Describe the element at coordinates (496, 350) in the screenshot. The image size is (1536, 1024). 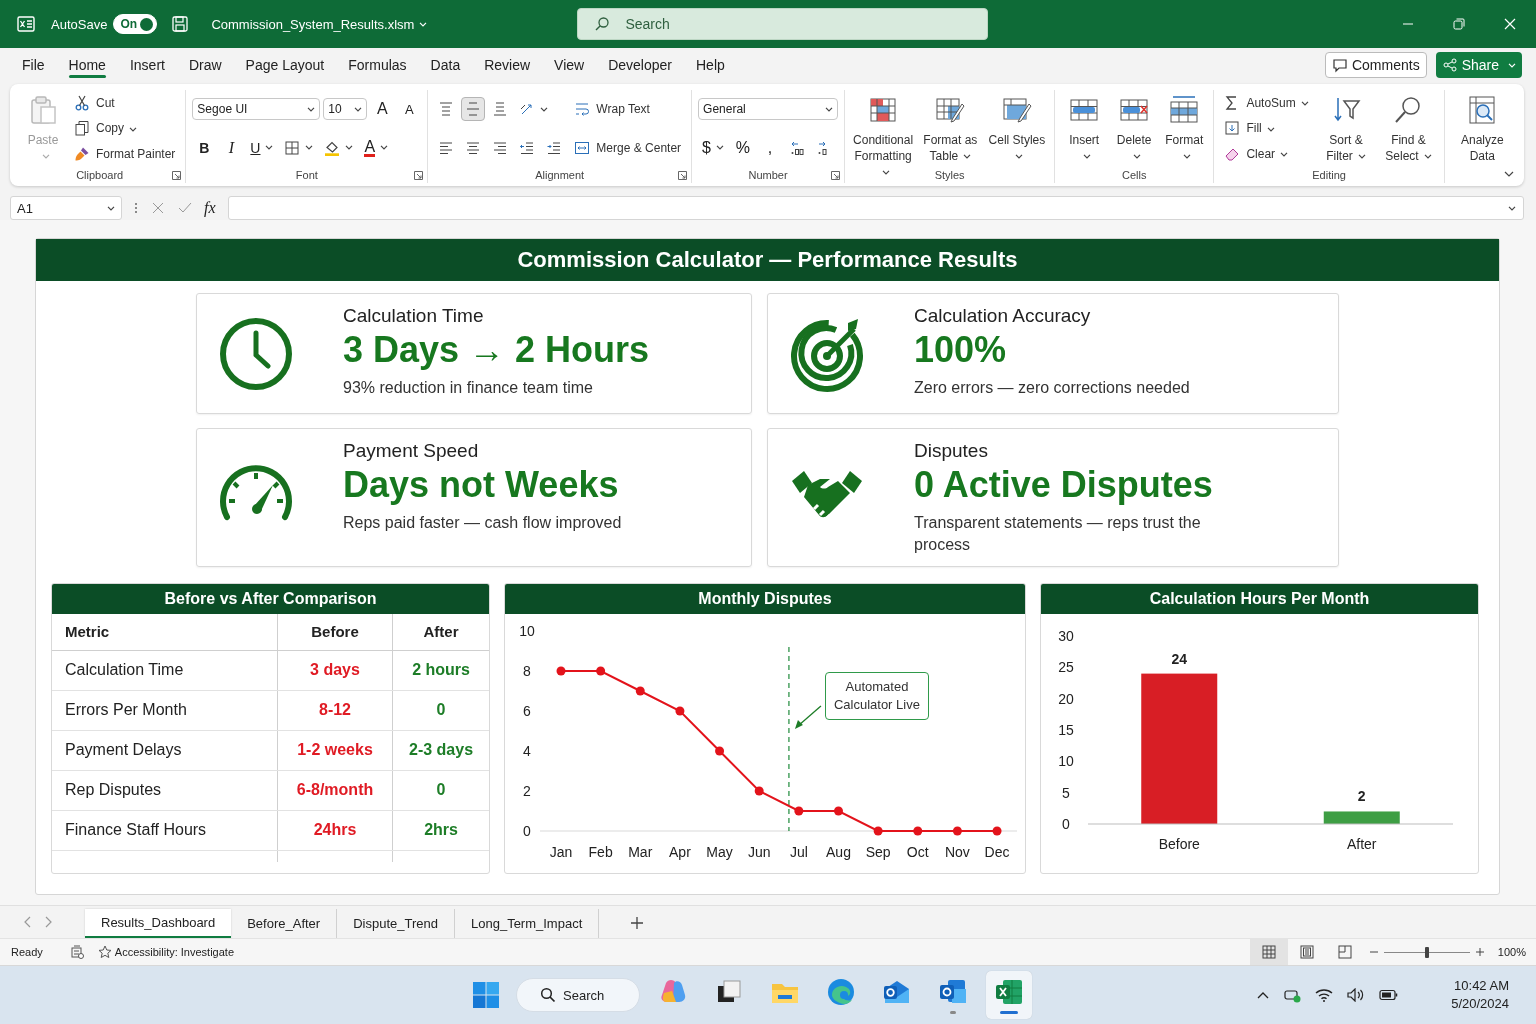
I see `kpi-value: 3 Days → 2 Hours` at that location.